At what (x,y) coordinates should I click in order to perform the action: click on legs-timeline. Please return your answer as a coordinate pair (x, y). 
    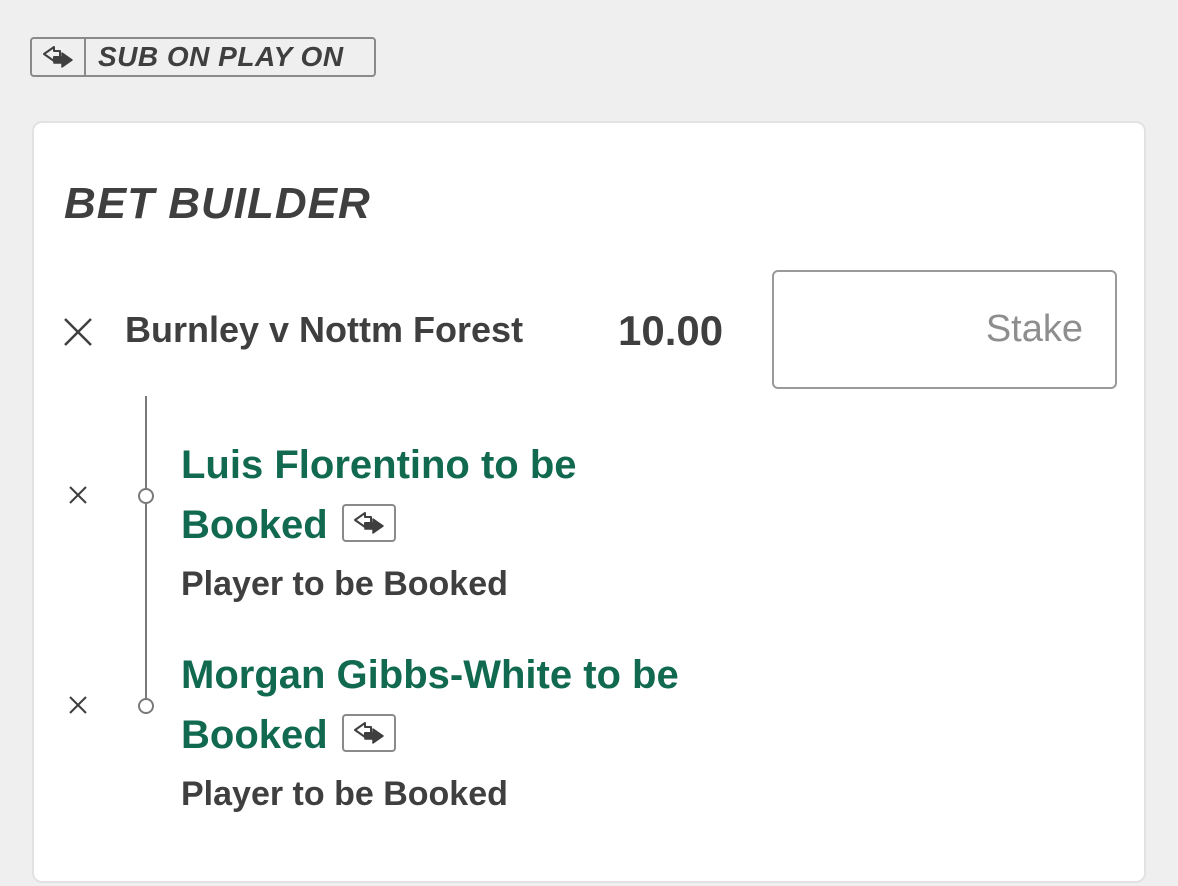
    Looking at the image, I should click on (146, 551).